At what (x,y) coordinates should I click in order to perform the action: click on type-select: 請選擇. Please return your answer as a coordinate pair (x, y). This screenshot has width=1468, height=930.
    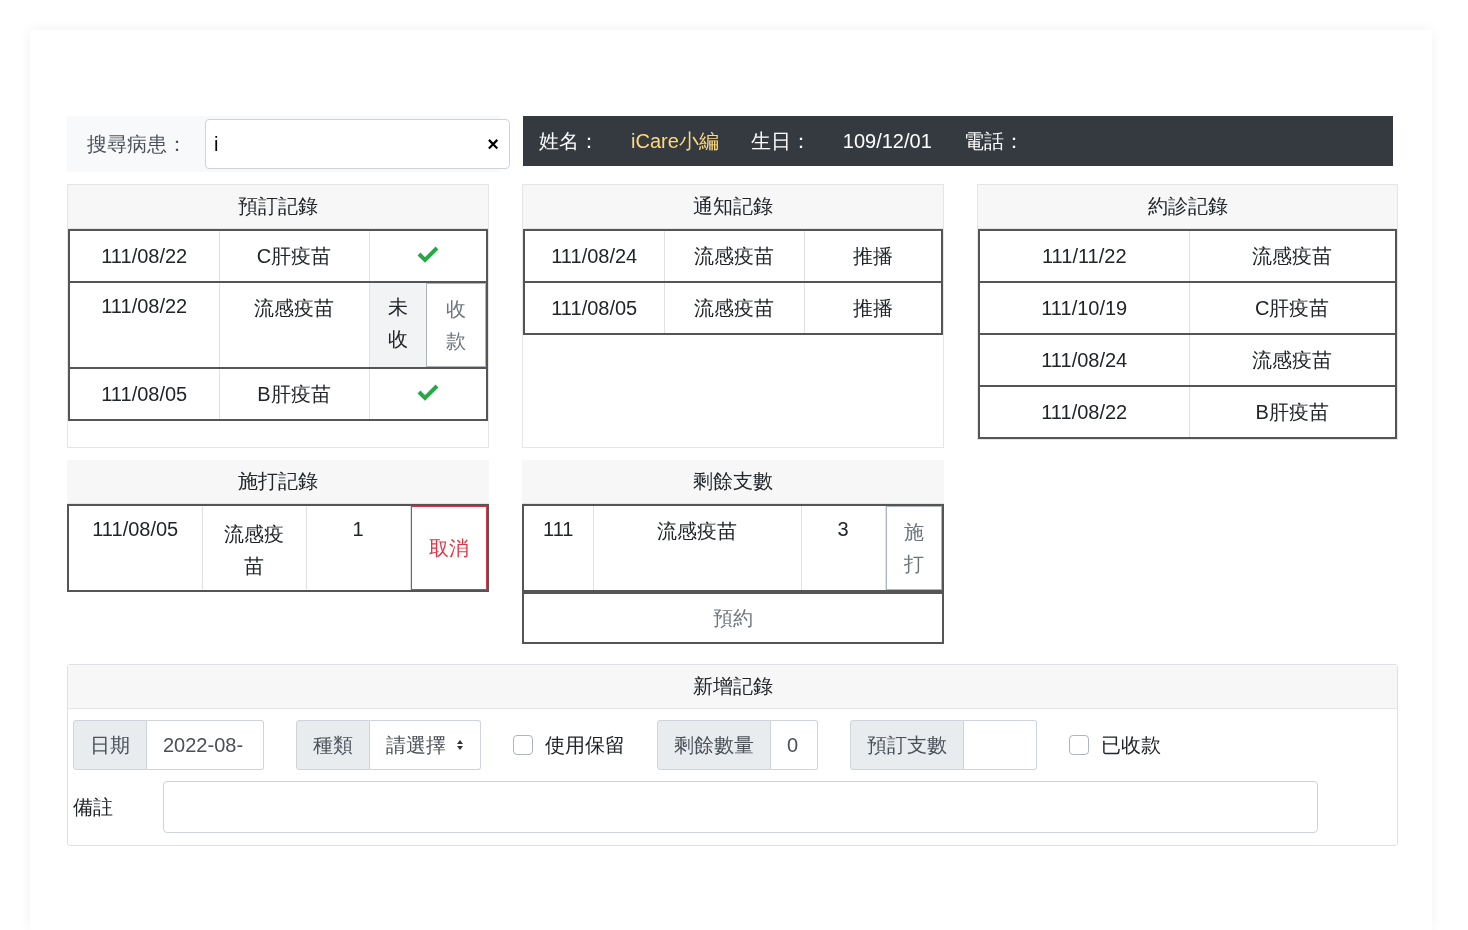
    Looking at the image, I should click on (425, 745).